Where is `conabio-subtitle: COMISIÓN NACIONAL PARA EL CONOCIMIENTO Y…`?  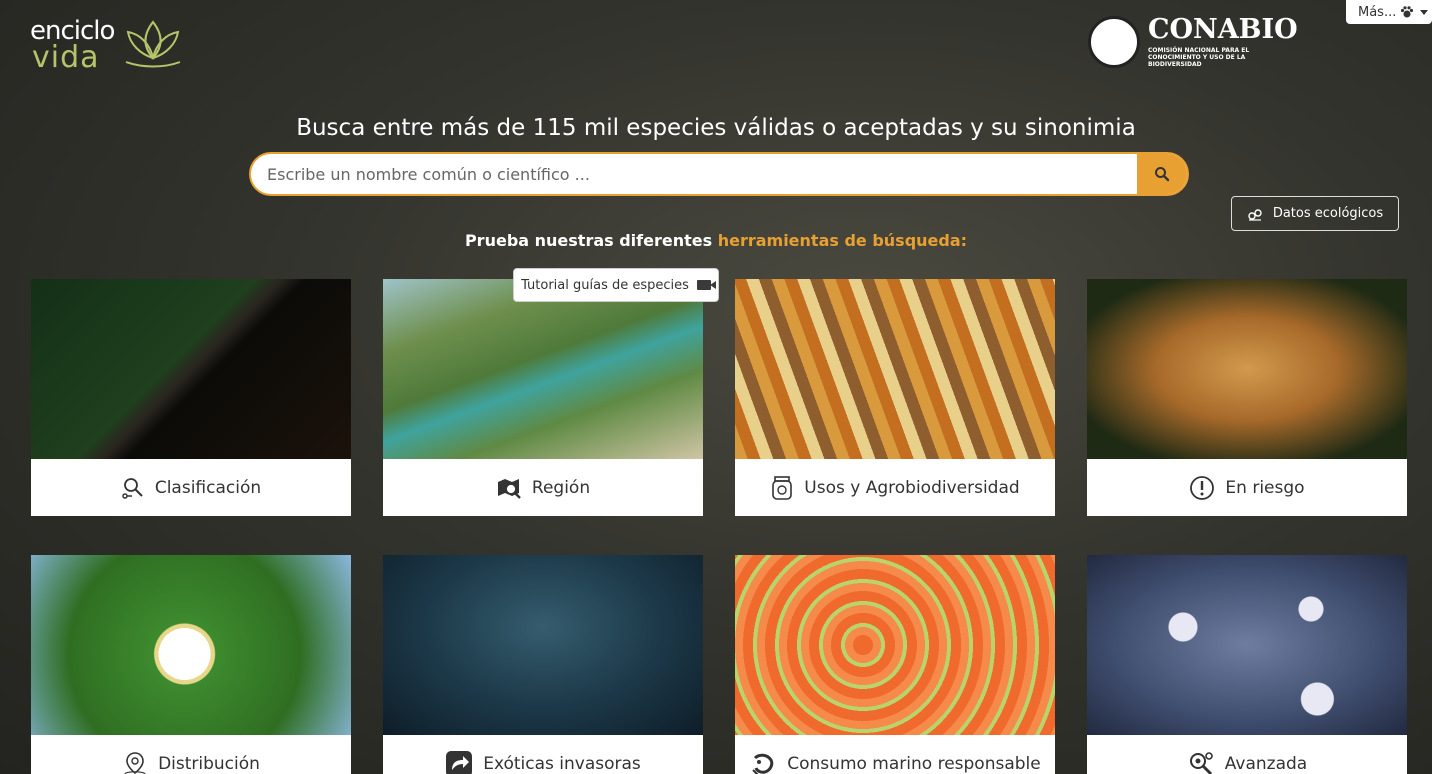
conabio-subtitle: COMISIÓN NACIONAL PARA EL CONOCIMIENTO Y… is located at coordinates (1199, 57).